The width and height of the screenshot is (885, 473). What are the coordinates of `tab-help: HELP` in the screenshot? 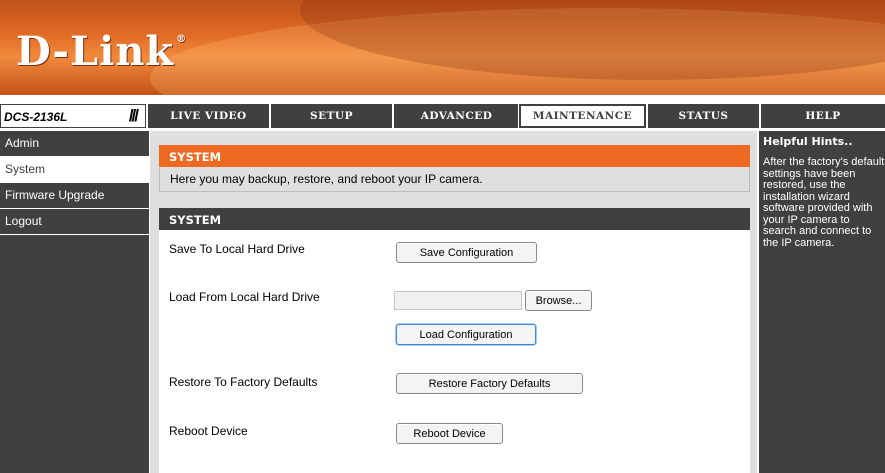 It's located at (822, 116).